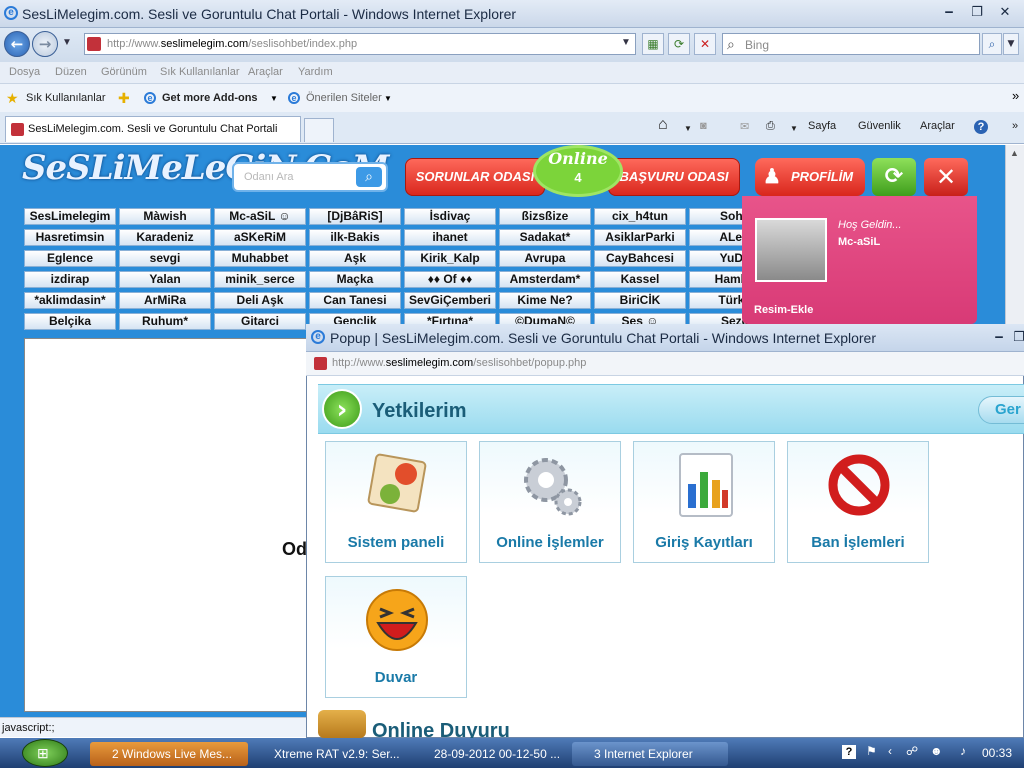  Describe the element at coordinates (165, 237) in the screenshot. I see `room-button: Karadeniz` at that location.